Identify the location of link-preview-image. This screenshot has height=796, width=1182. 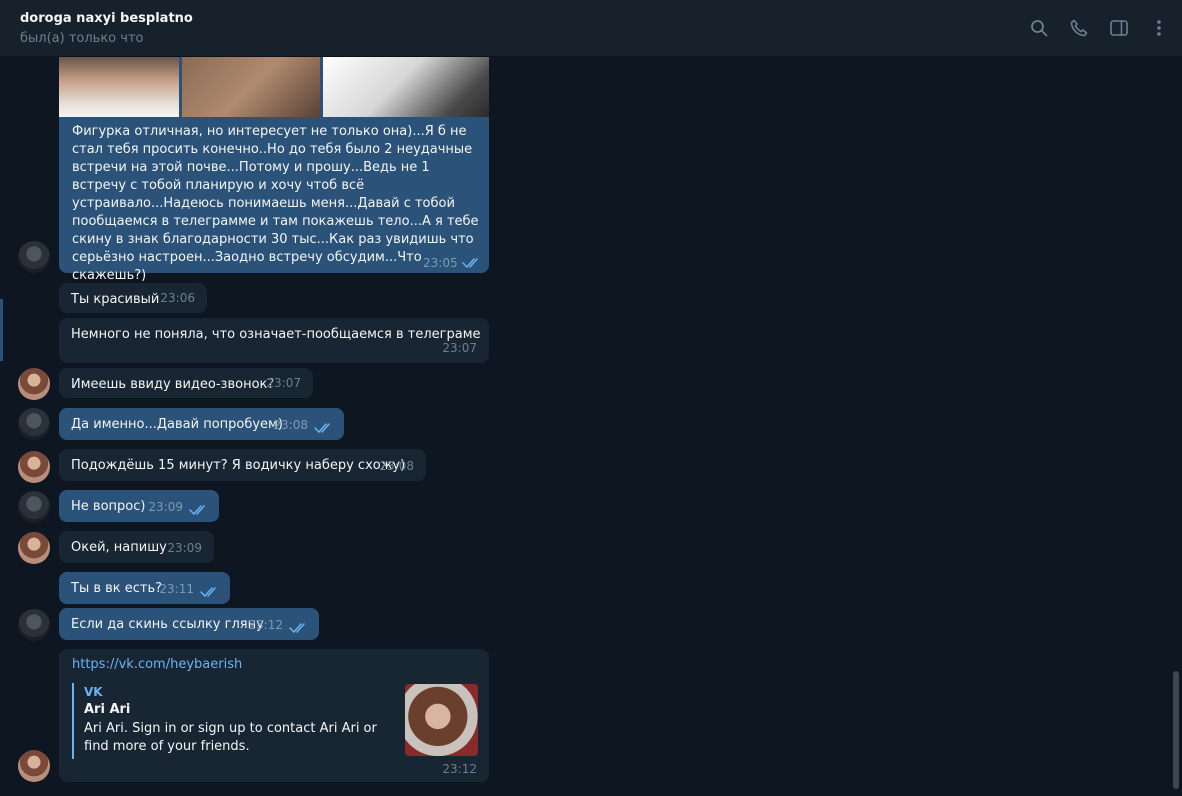
(441, 720).